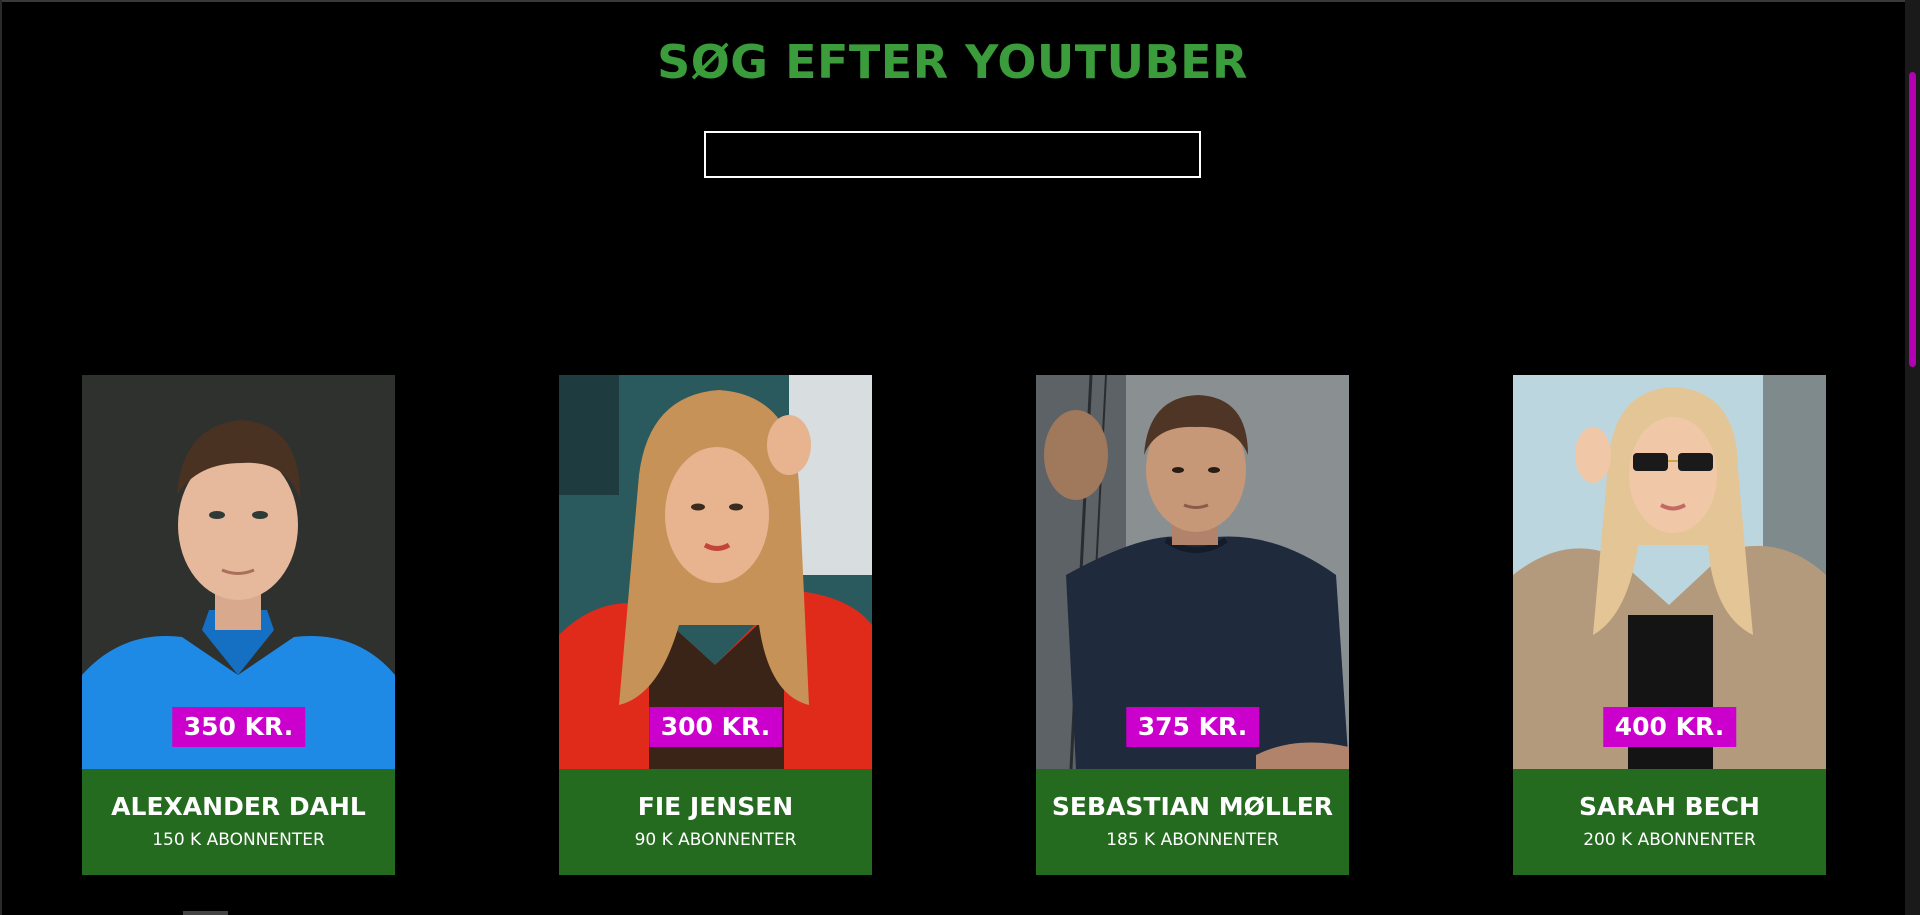 The height and width of the screenshot is (915, 1920). I want to click on window-left-border, so click(1, 457).